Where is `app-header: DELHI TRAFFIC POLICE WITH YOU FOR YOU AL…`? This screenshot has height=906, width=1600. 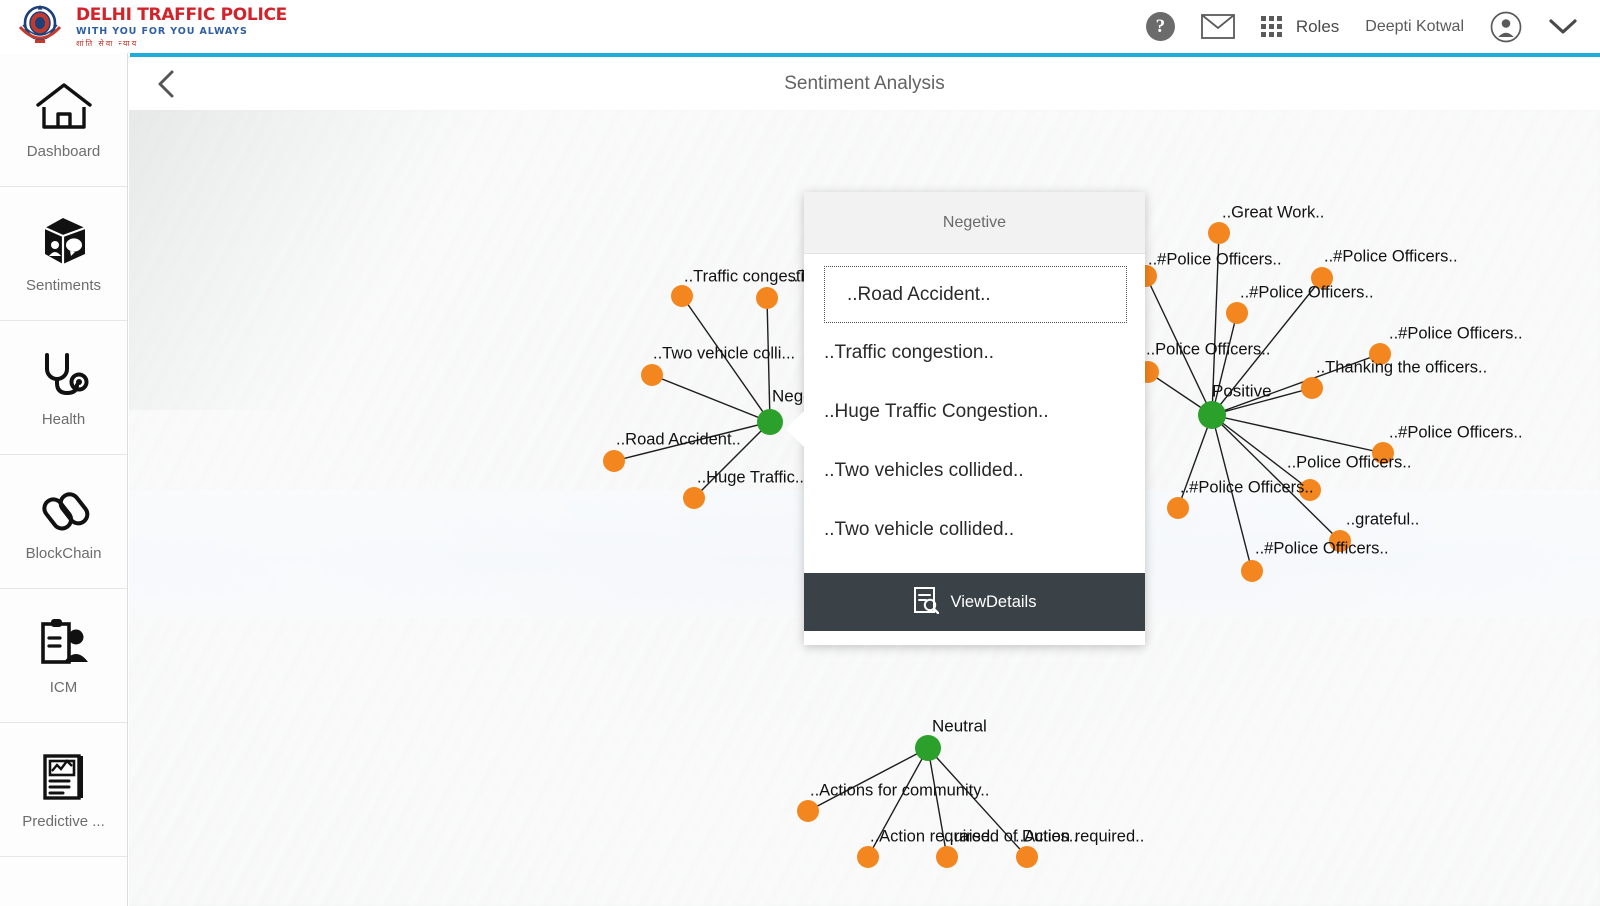 app-header: DELHI TRAFFIC POLICE WITH YOU FOR YOU AL… is located at coordinates (800, 26).